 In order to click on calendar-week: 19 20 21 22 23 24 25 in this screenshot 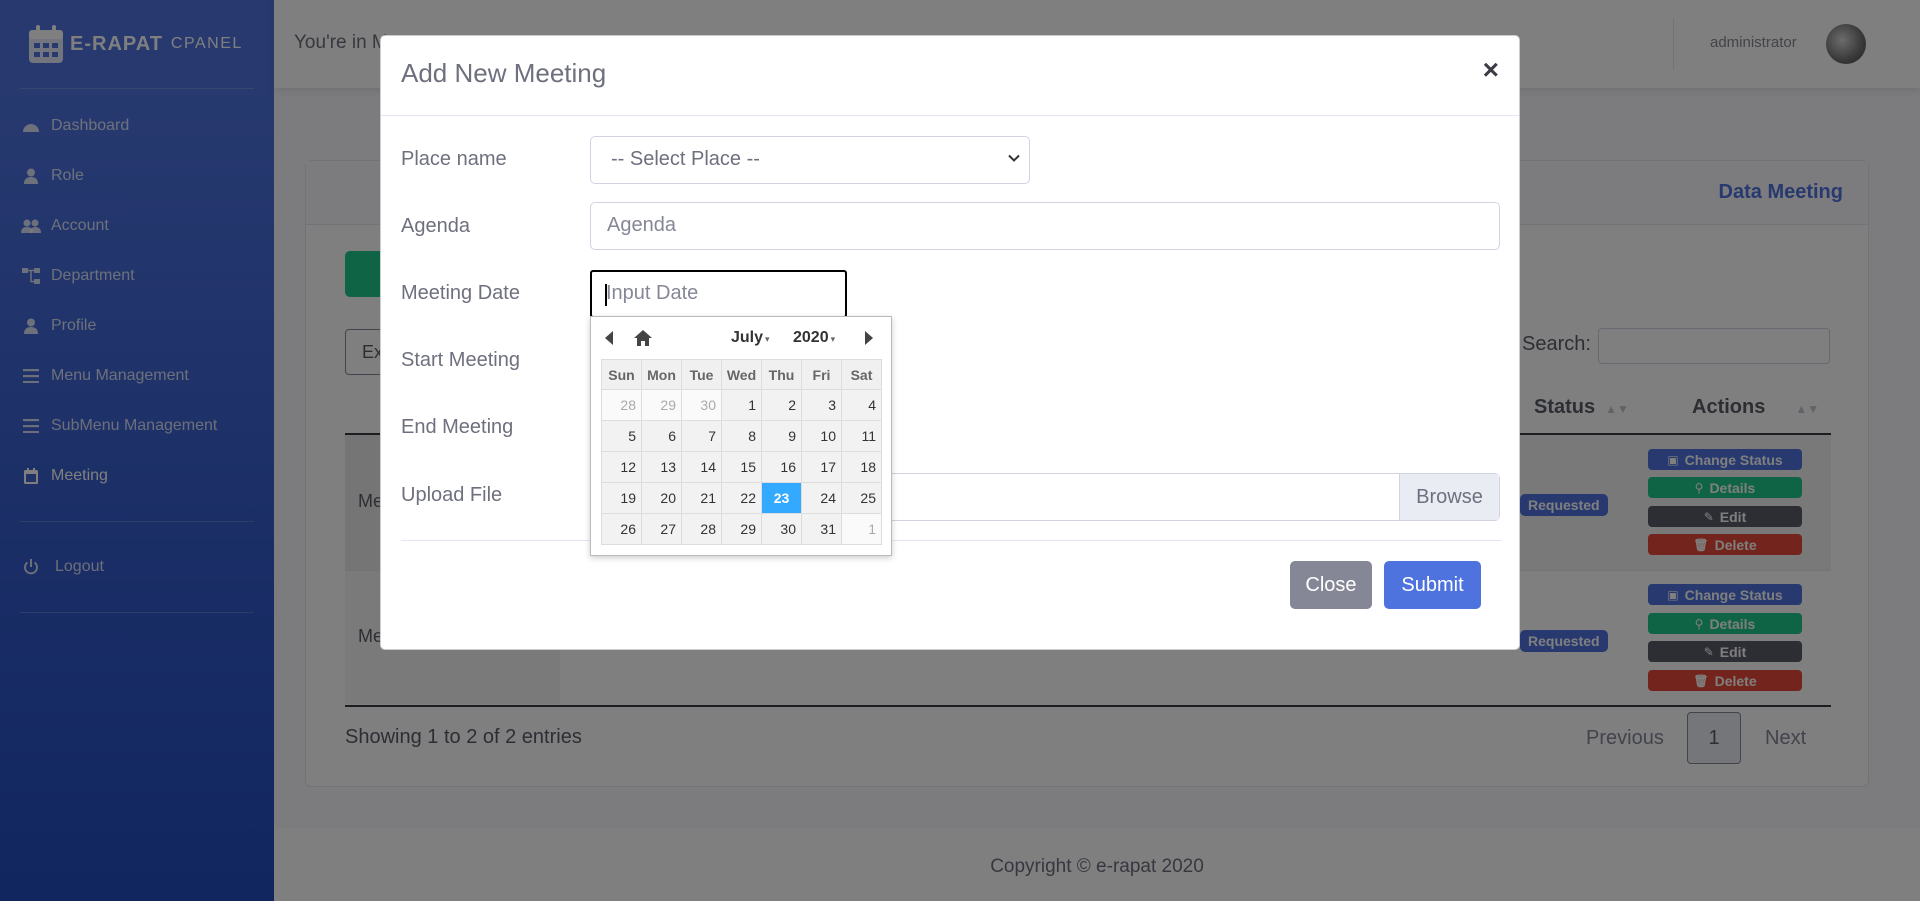, I will do `click(741, 498)`.